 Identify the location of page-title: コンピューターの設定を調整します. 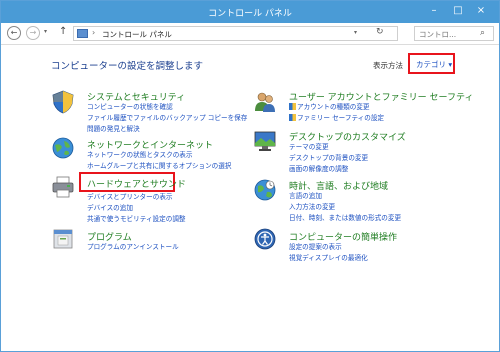
(127, 66).